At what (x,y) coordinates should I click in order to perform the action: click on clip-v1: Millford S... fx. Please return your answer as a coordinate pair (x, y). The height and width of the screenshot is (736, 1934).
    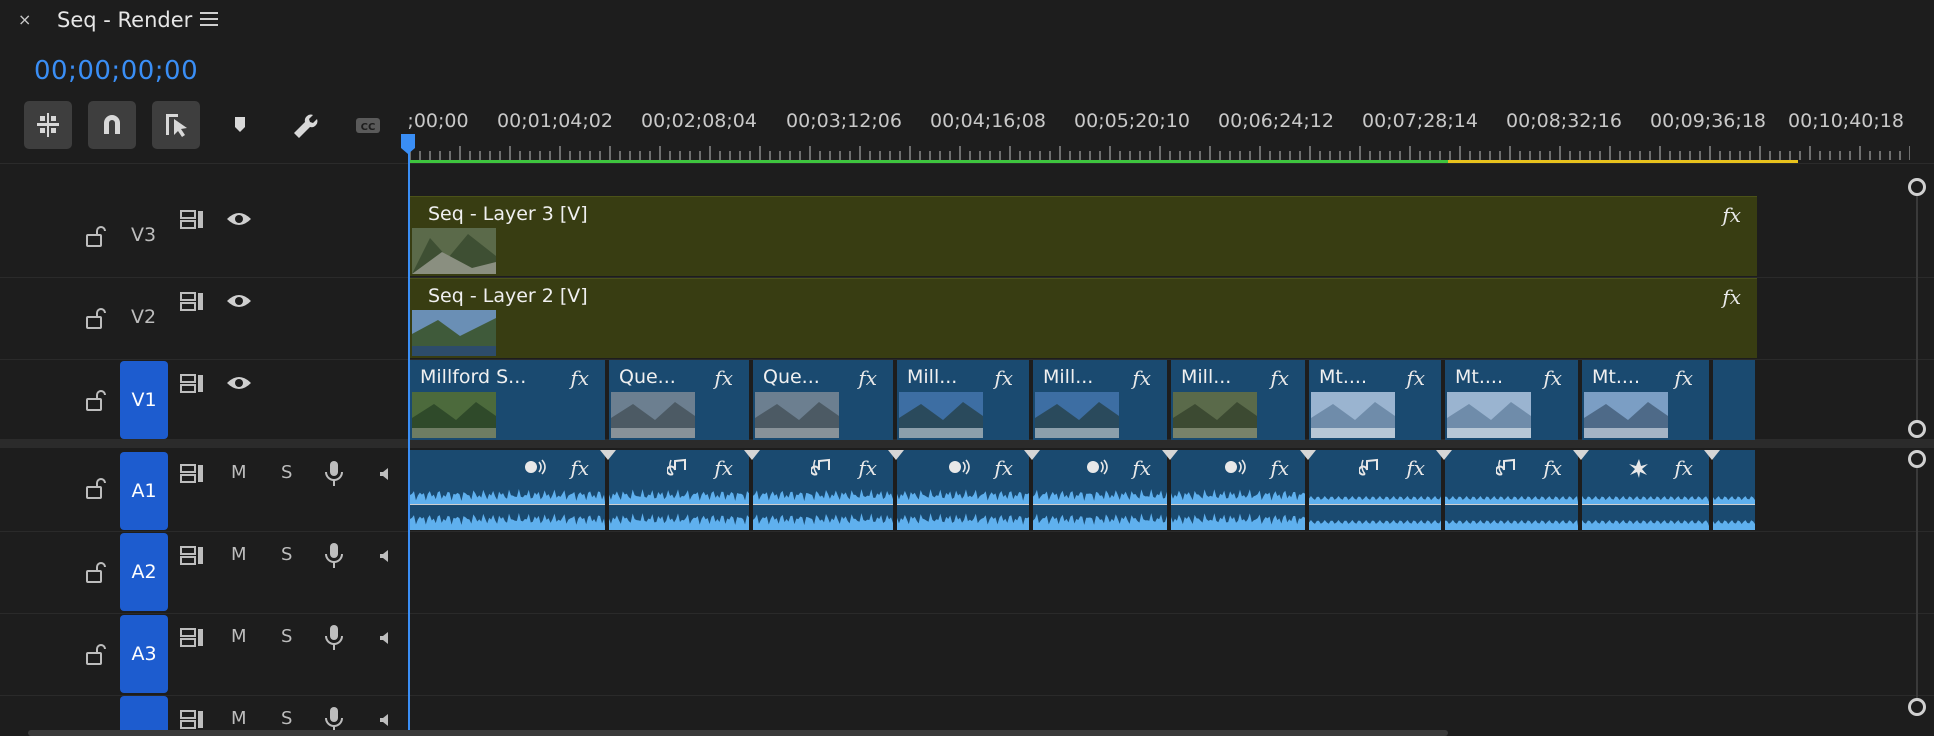
    Looking at the image, I should click on (507, 400).